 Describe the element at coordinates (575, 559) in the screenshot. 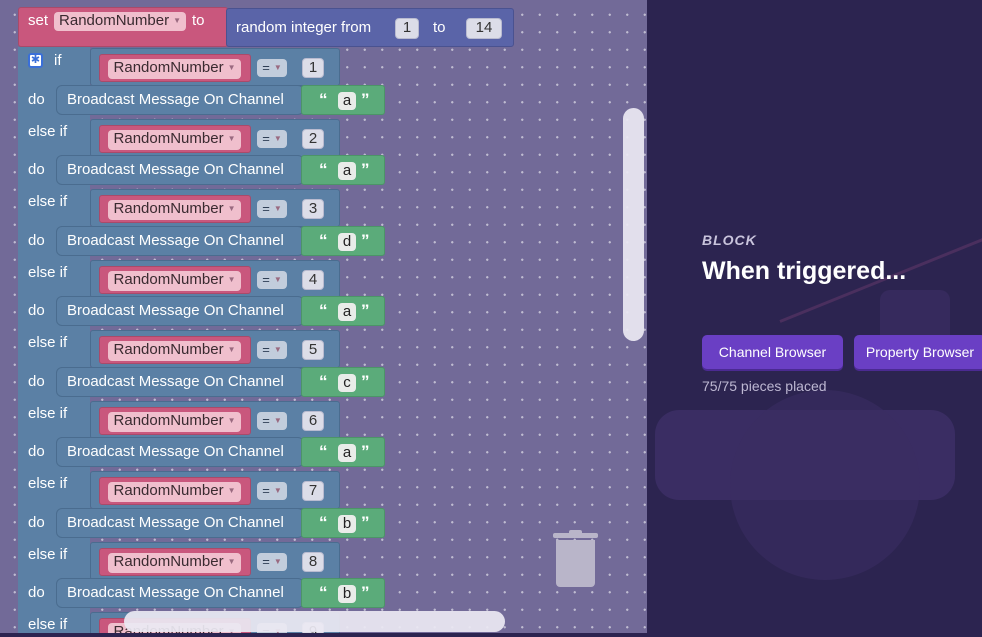

I see `trash-icon` at that location.